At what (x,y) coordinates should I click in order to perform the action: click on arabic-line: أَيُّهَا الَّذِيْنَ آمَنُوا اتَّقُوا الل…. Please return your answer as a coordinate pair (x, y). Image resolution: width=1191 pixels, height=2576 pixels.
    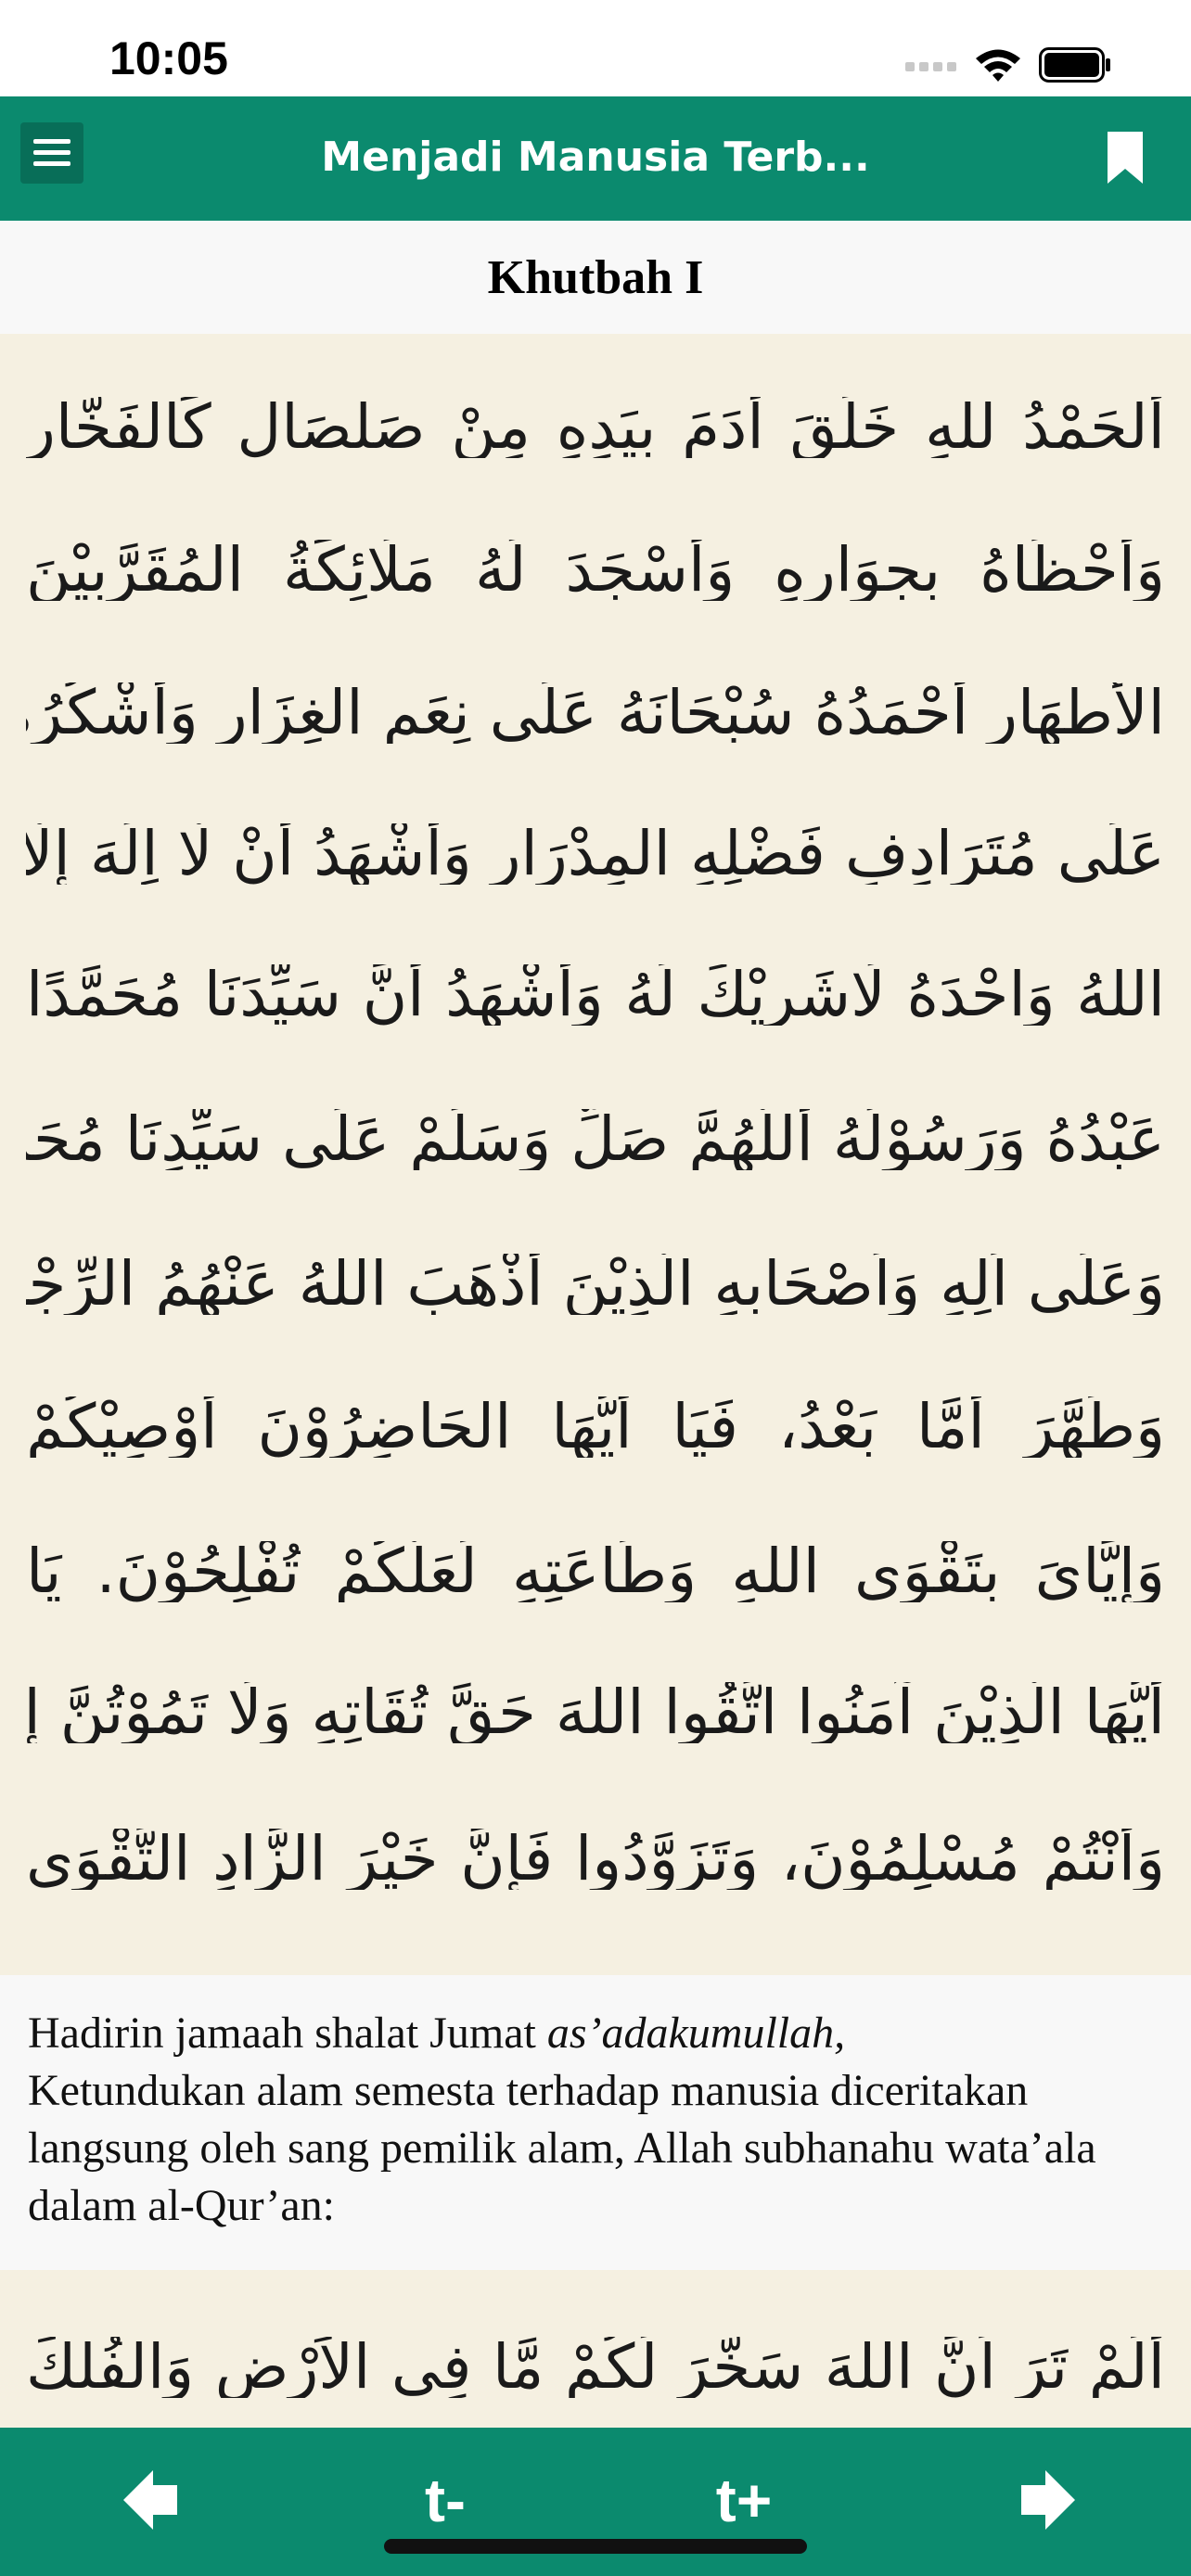
    Looking at the image, I should click on (595, 1712).